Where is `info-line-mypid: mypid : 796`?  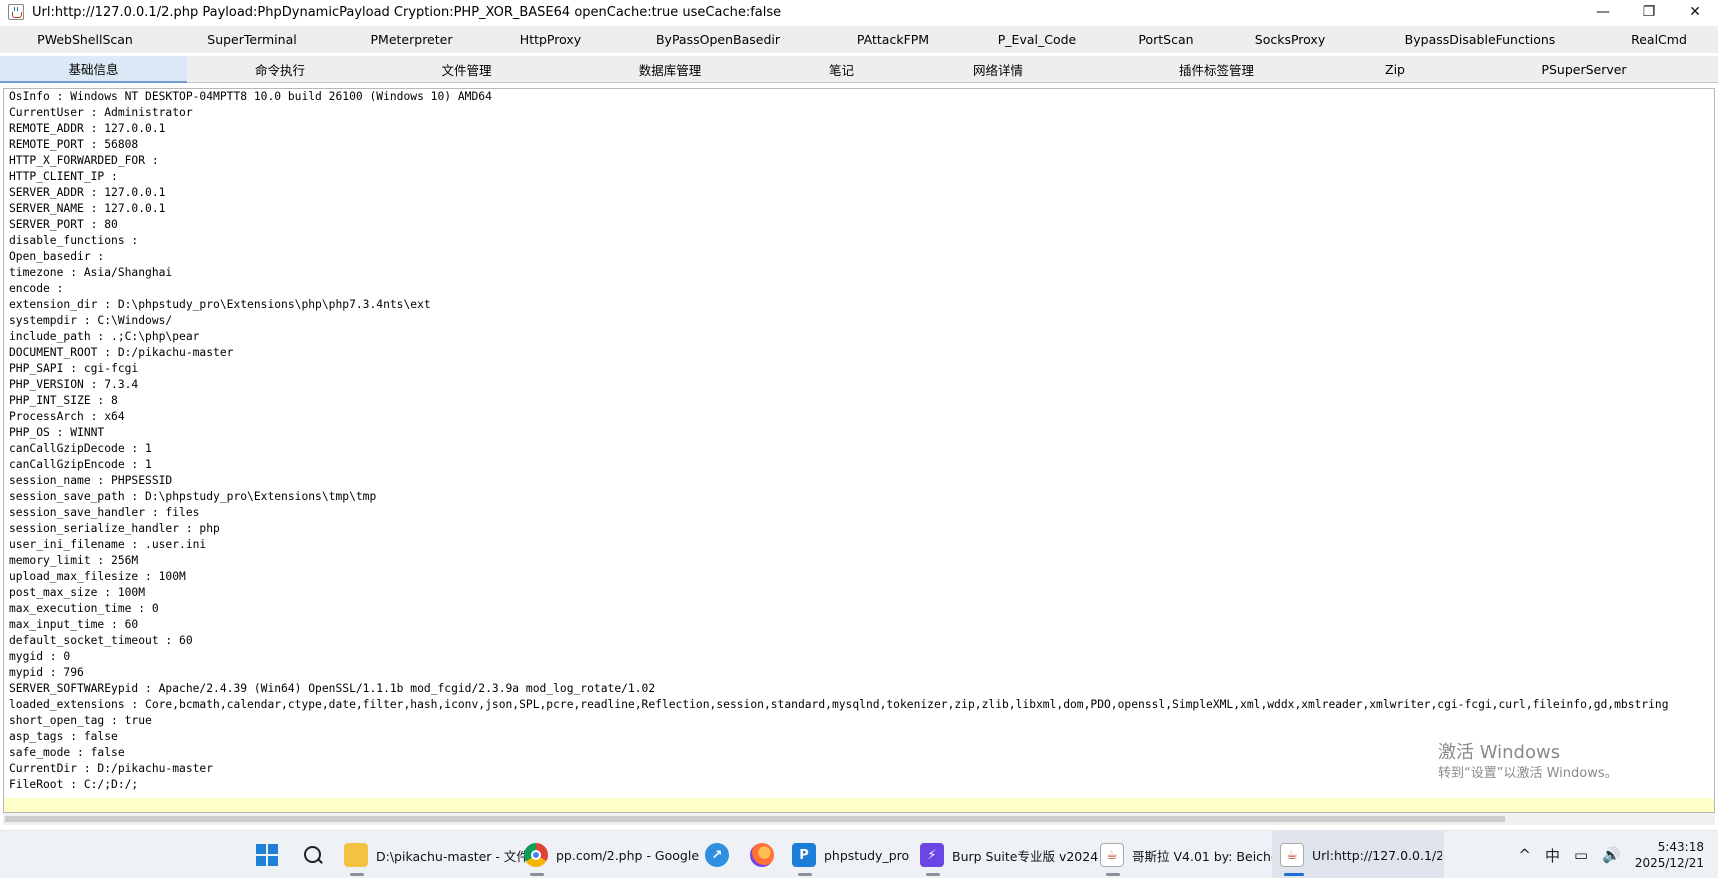
info-line-mypid: mypid : 796 is located at coordinates (46, 672).